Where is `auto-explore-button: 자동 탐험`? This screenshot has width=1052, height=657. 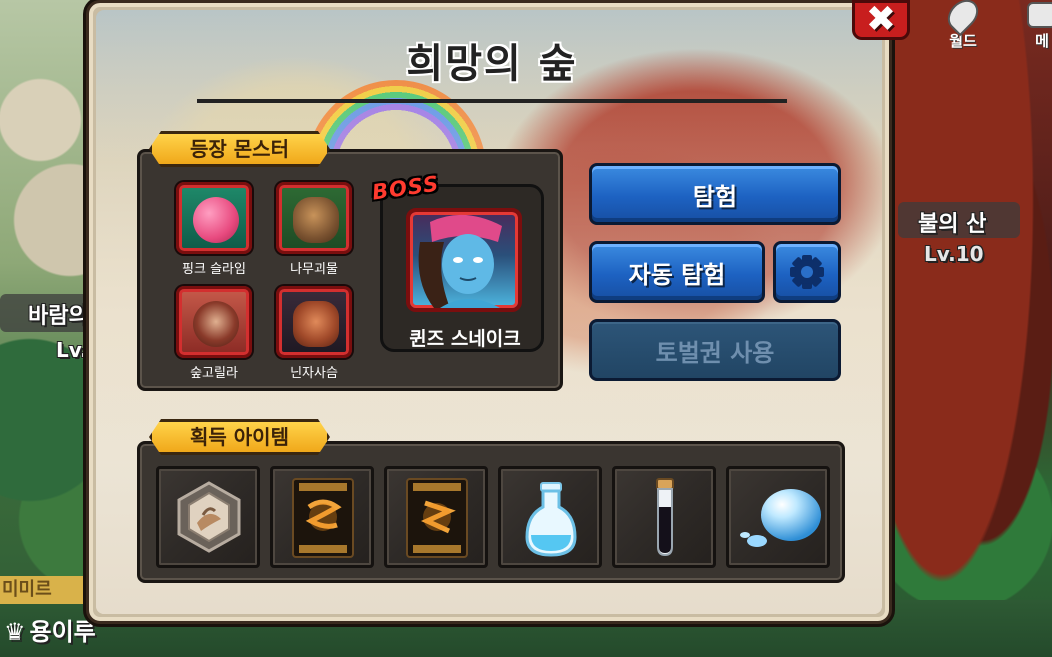 auto-explore-button: 자동 탐험 is located at coordinates (677, 272).